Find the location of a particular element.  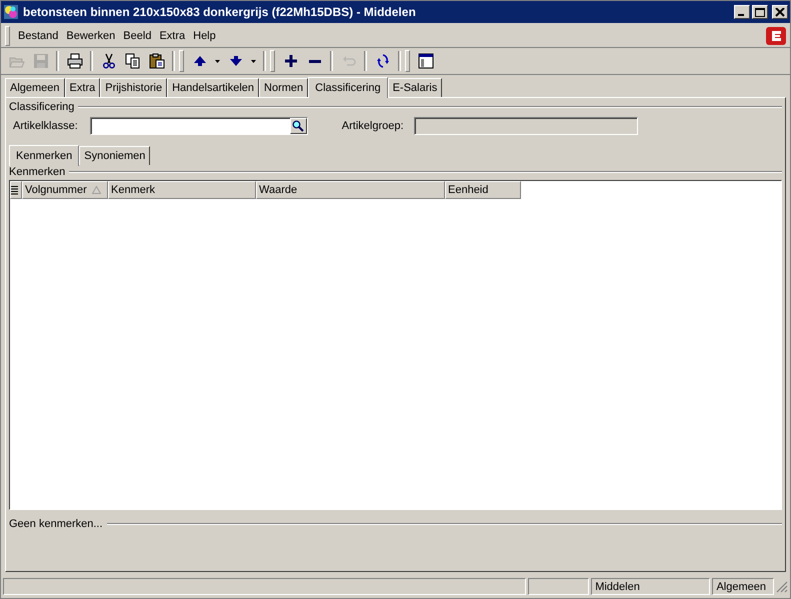

tab: Kenmerken is located at coordinates (44, 155).